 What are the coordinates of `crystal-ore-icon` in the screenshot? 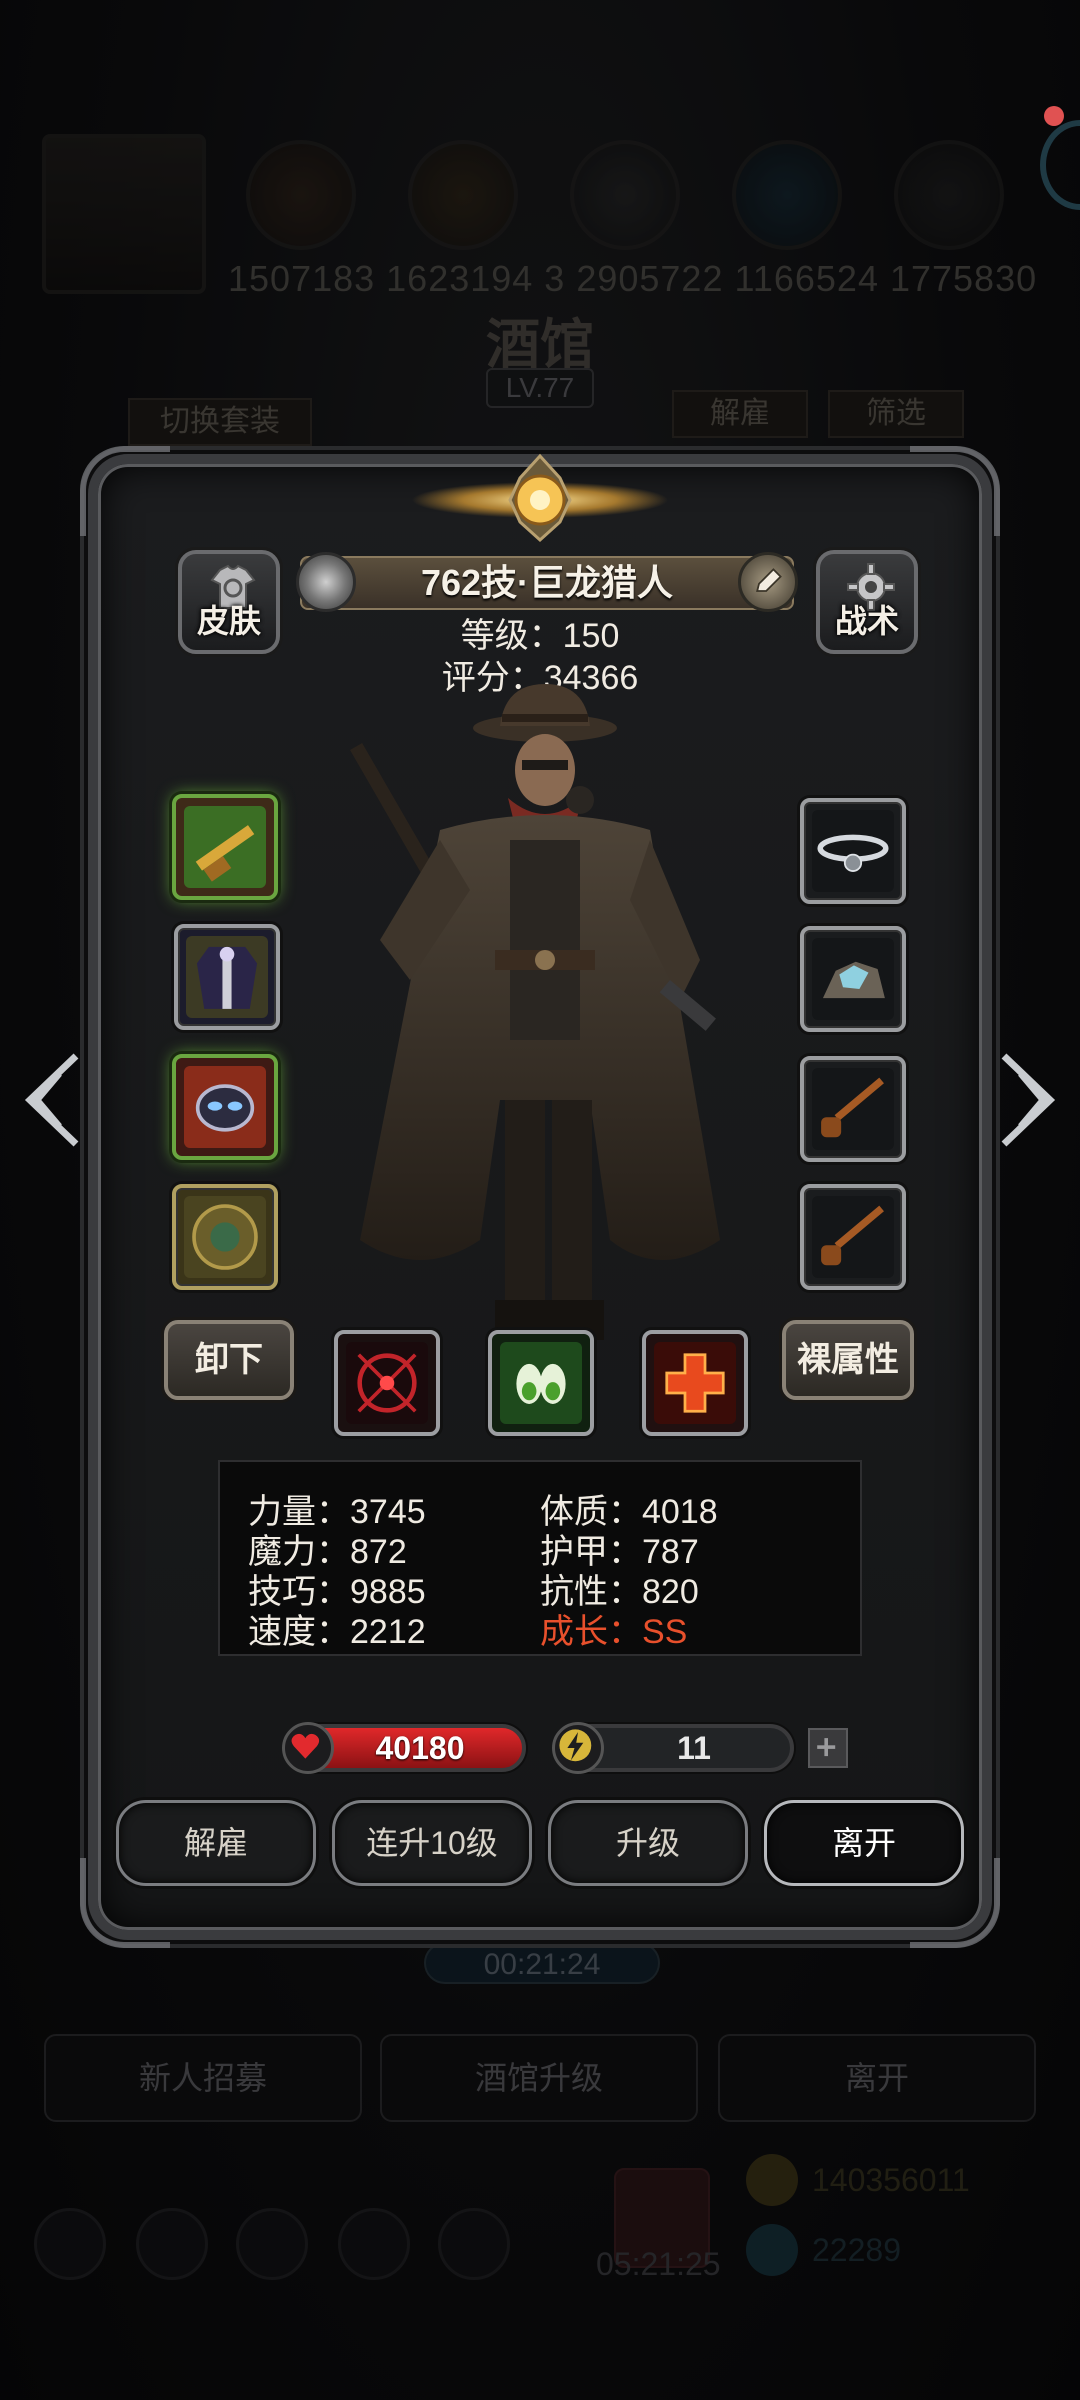 It's located at (853, 979).